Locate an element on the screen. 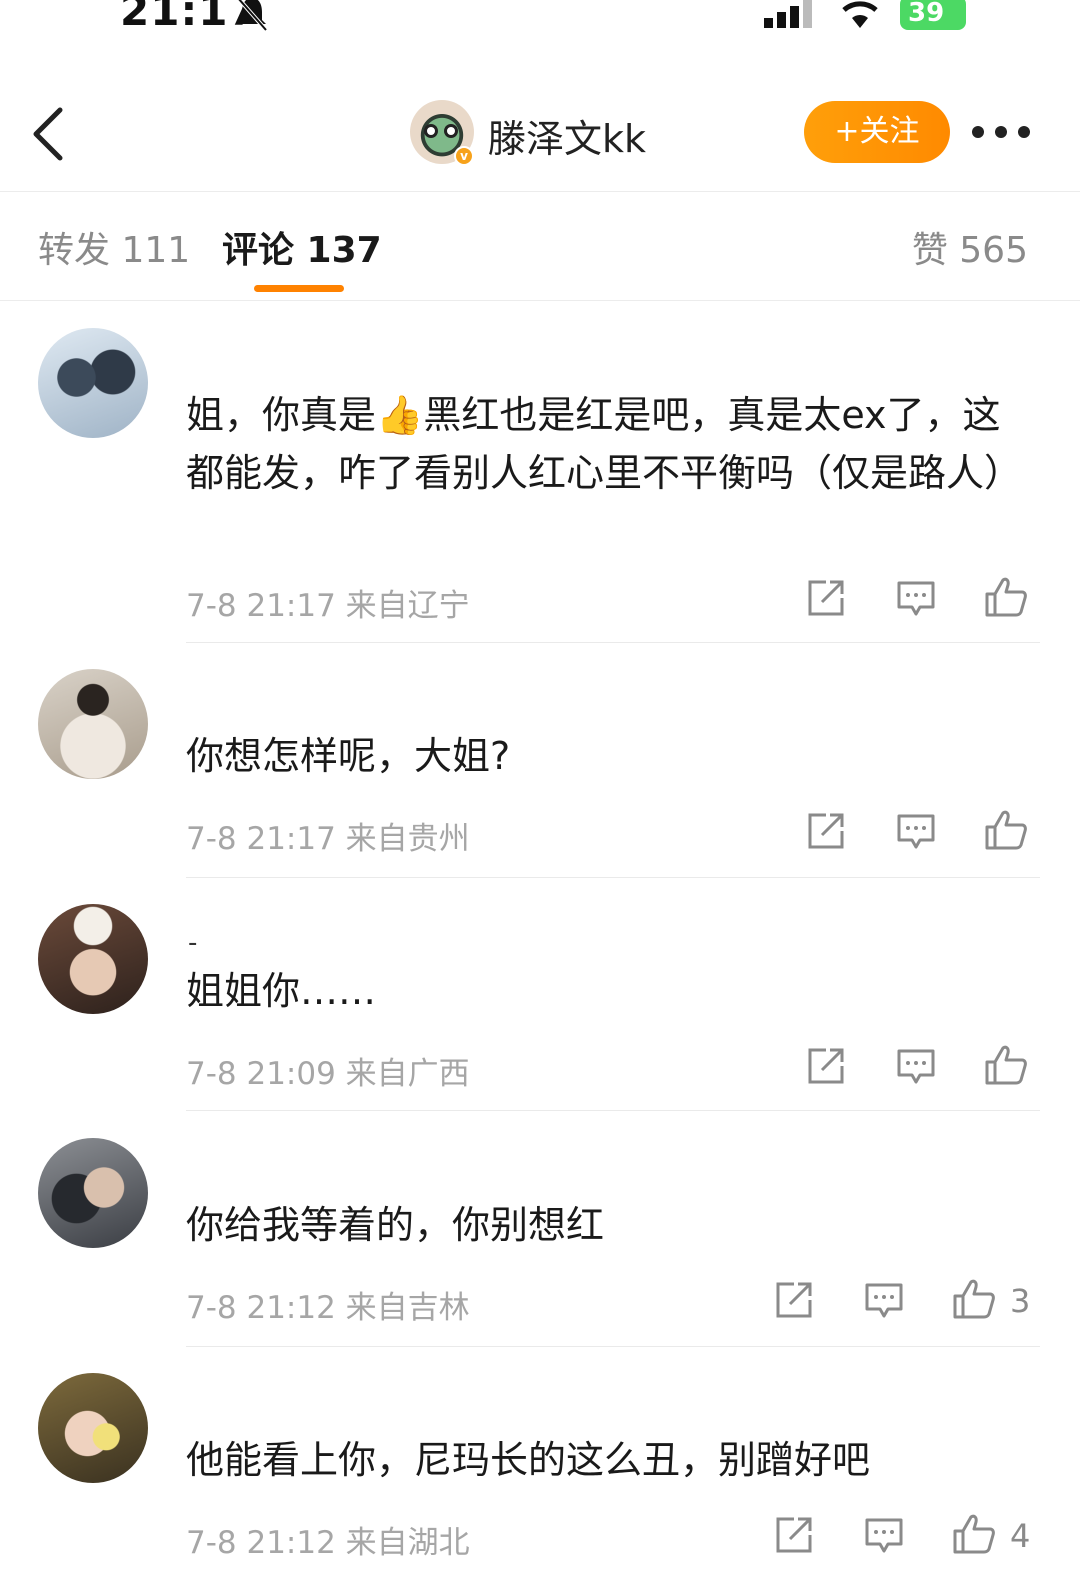  comment-text: 你想怎样呢，大姐? is located at coordinates (348, 756).